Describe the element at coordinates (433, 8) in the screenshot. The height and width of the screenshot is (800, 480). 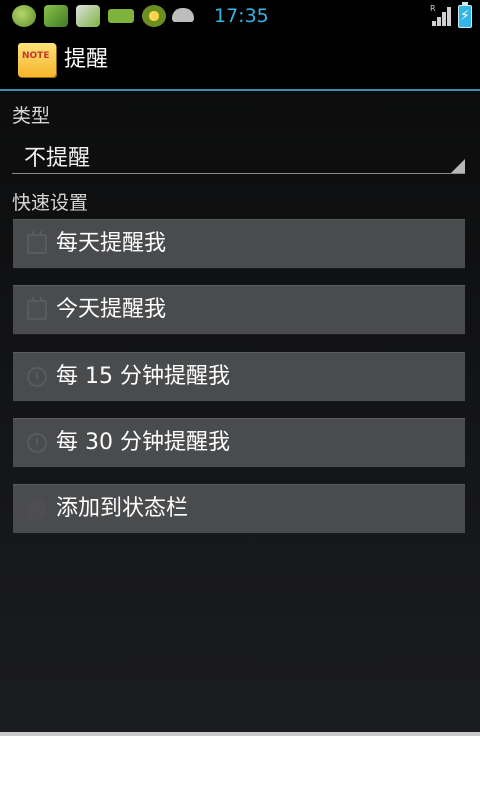
I see `roaming-indicator: R` at that location.